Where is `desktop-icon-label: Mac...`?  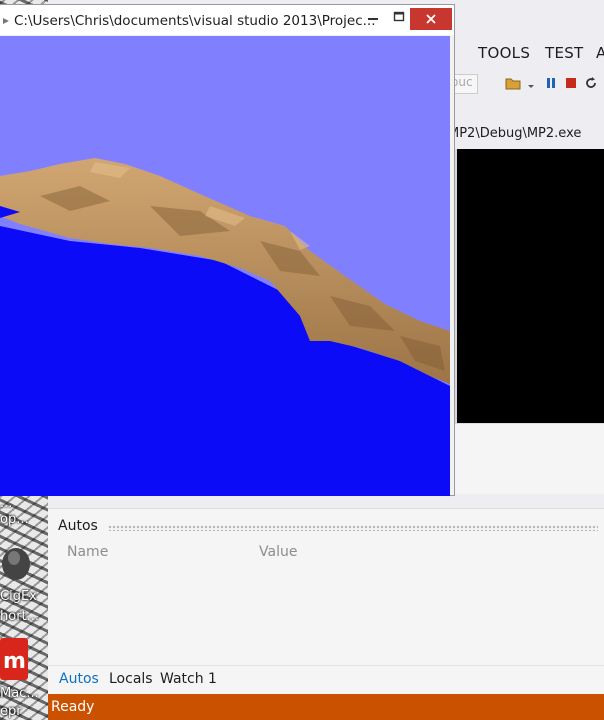 desktop-icon-label: Mac... is located at coordinates (19, 693).